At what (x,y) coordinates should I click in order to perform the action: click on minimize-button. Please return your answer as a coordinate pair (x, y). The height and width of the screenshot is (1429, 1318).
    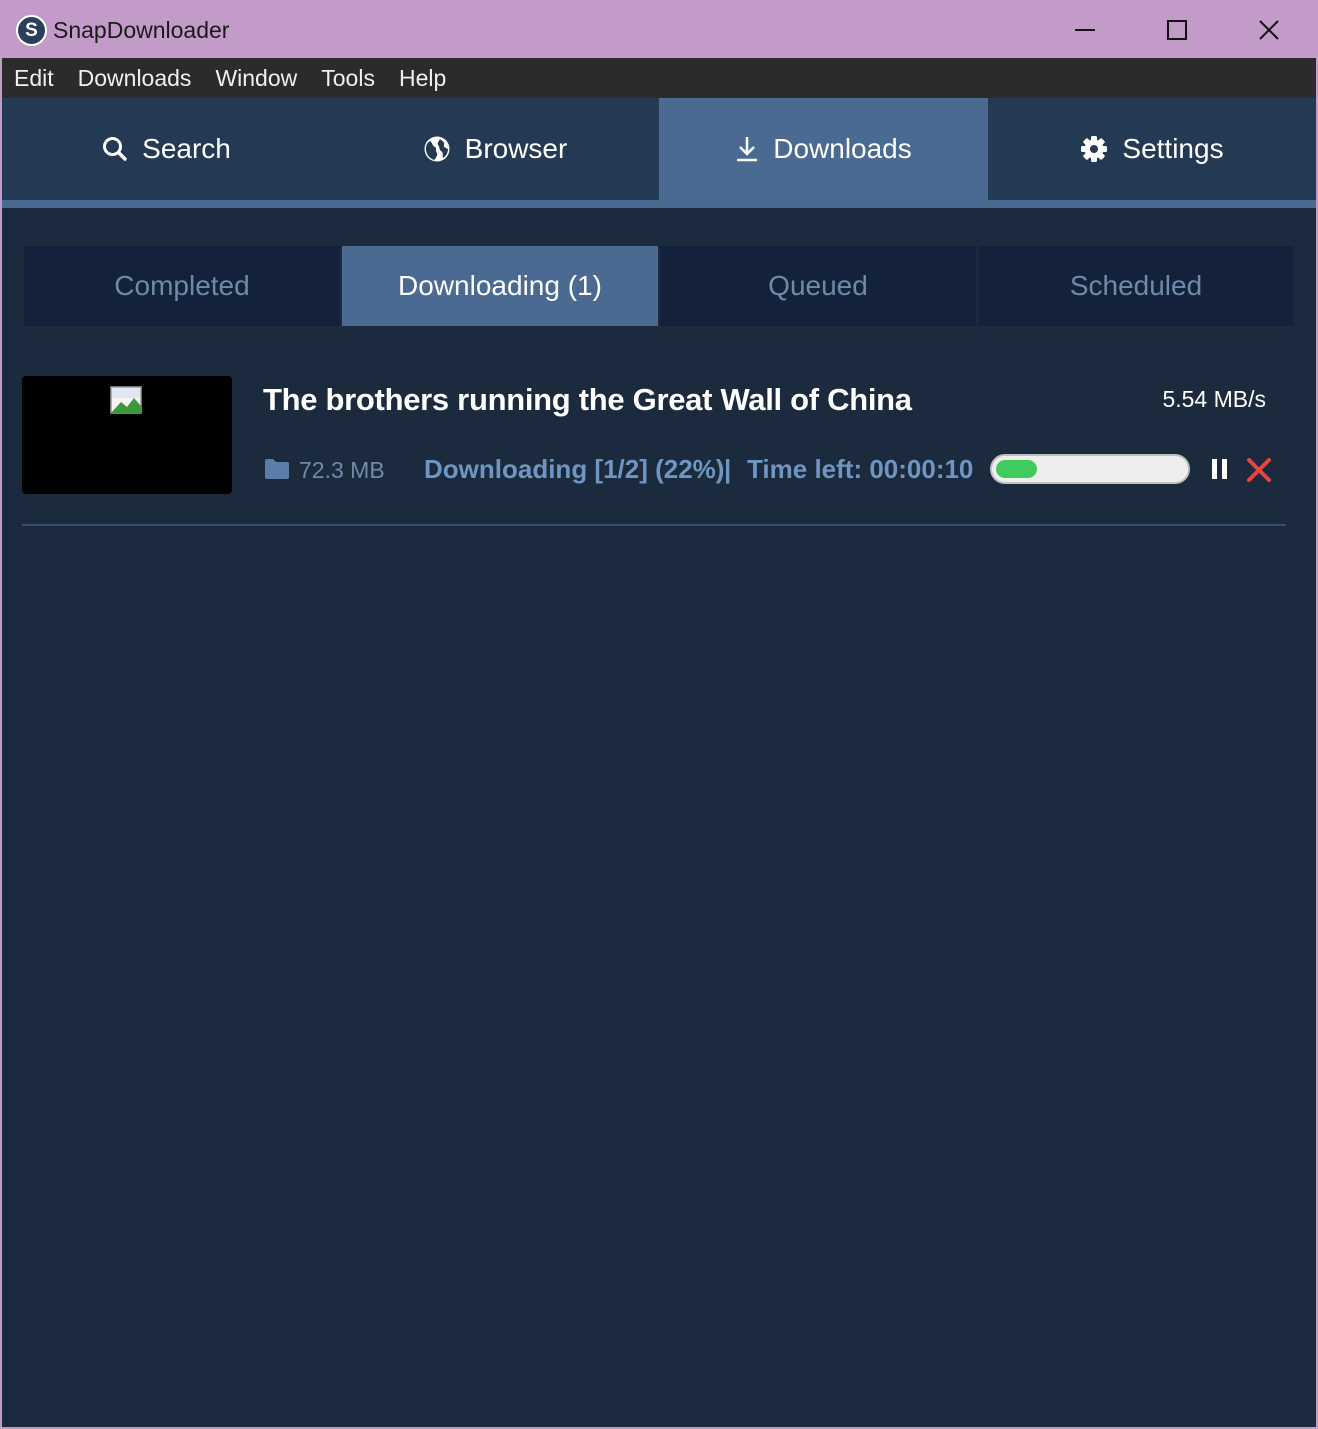
    Looking at the image, I should click on (1085, 30).